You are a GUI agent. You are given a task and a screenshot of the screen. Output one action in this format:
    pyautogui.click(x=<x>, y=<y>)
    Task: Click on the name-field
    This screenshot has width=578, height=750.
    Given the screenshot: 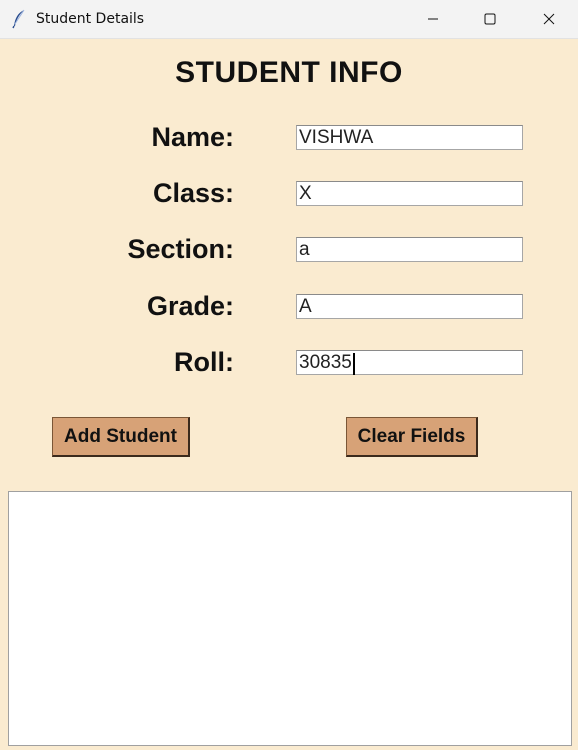 What is the action you would take?
    pyautogui.click(x=409, y=137)
    